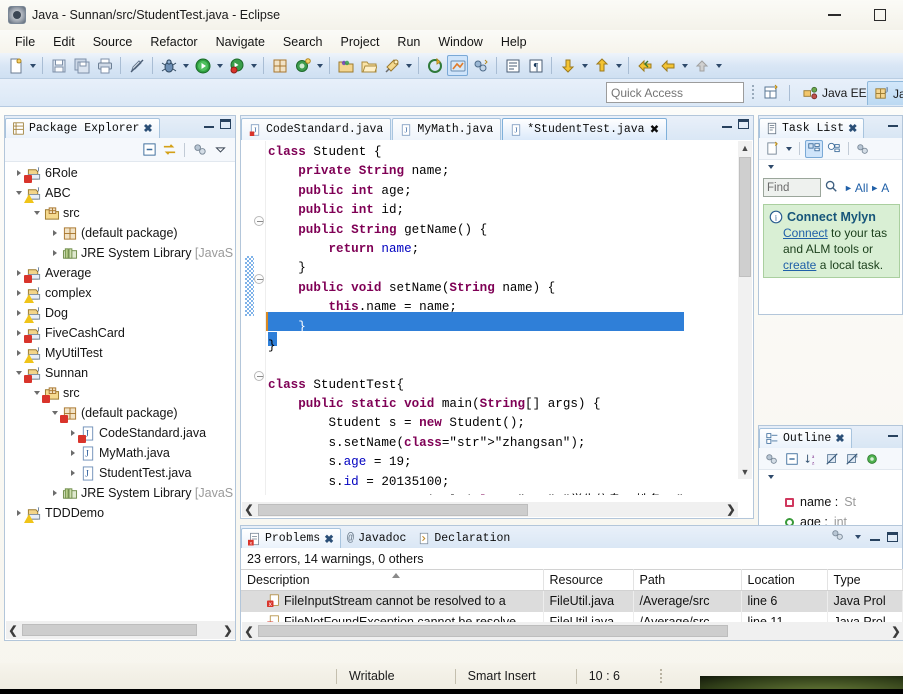  What do you see at coordinates (64, 42) in the screenshot?
I see `menu-edit: Edit` at bounding box center [64, 42].